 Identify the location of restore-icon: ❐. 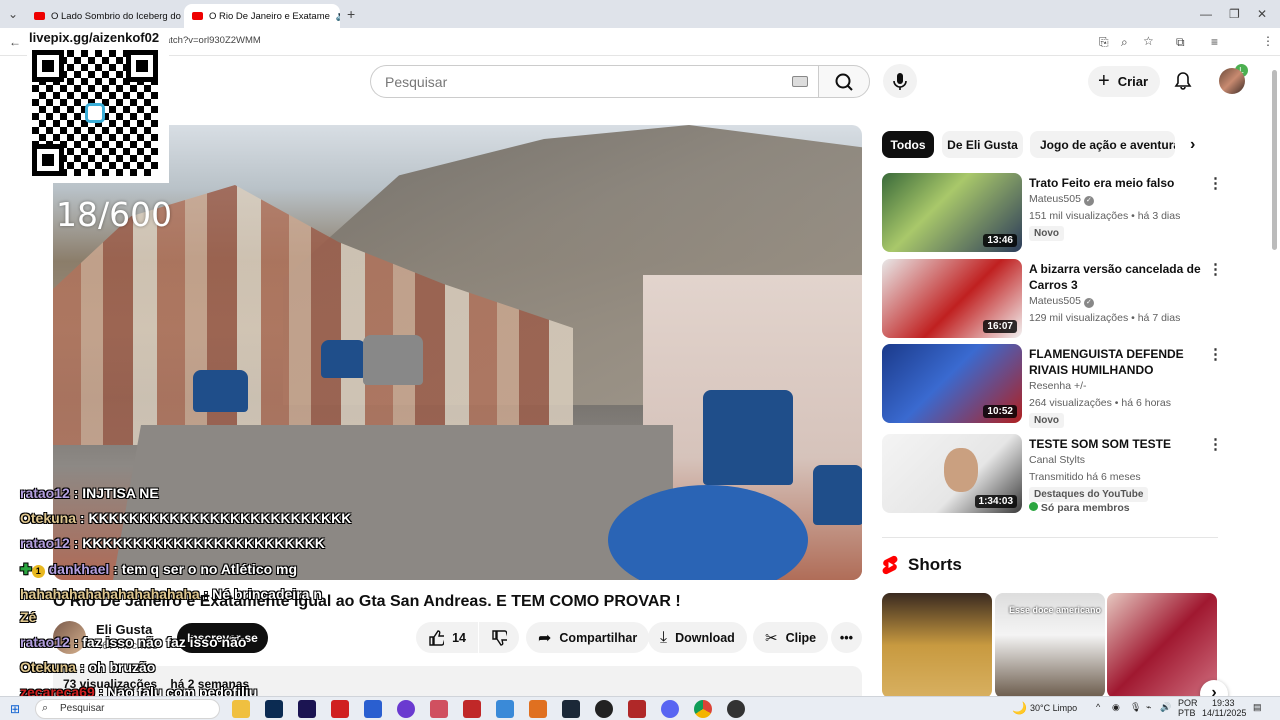
(1234, 14).